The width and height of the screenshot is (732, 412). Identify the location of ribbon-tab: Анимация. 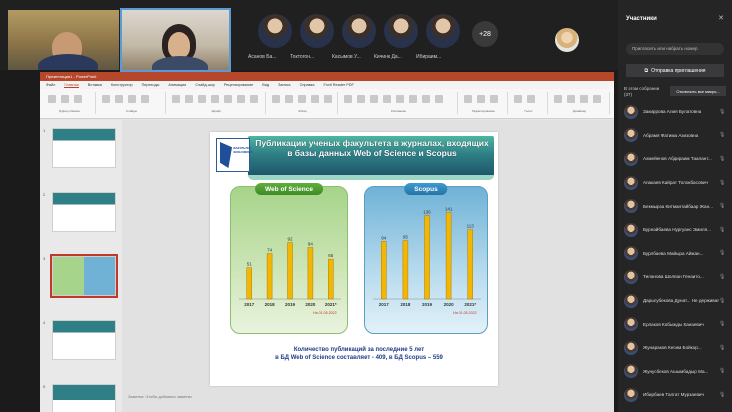
(177, 85).